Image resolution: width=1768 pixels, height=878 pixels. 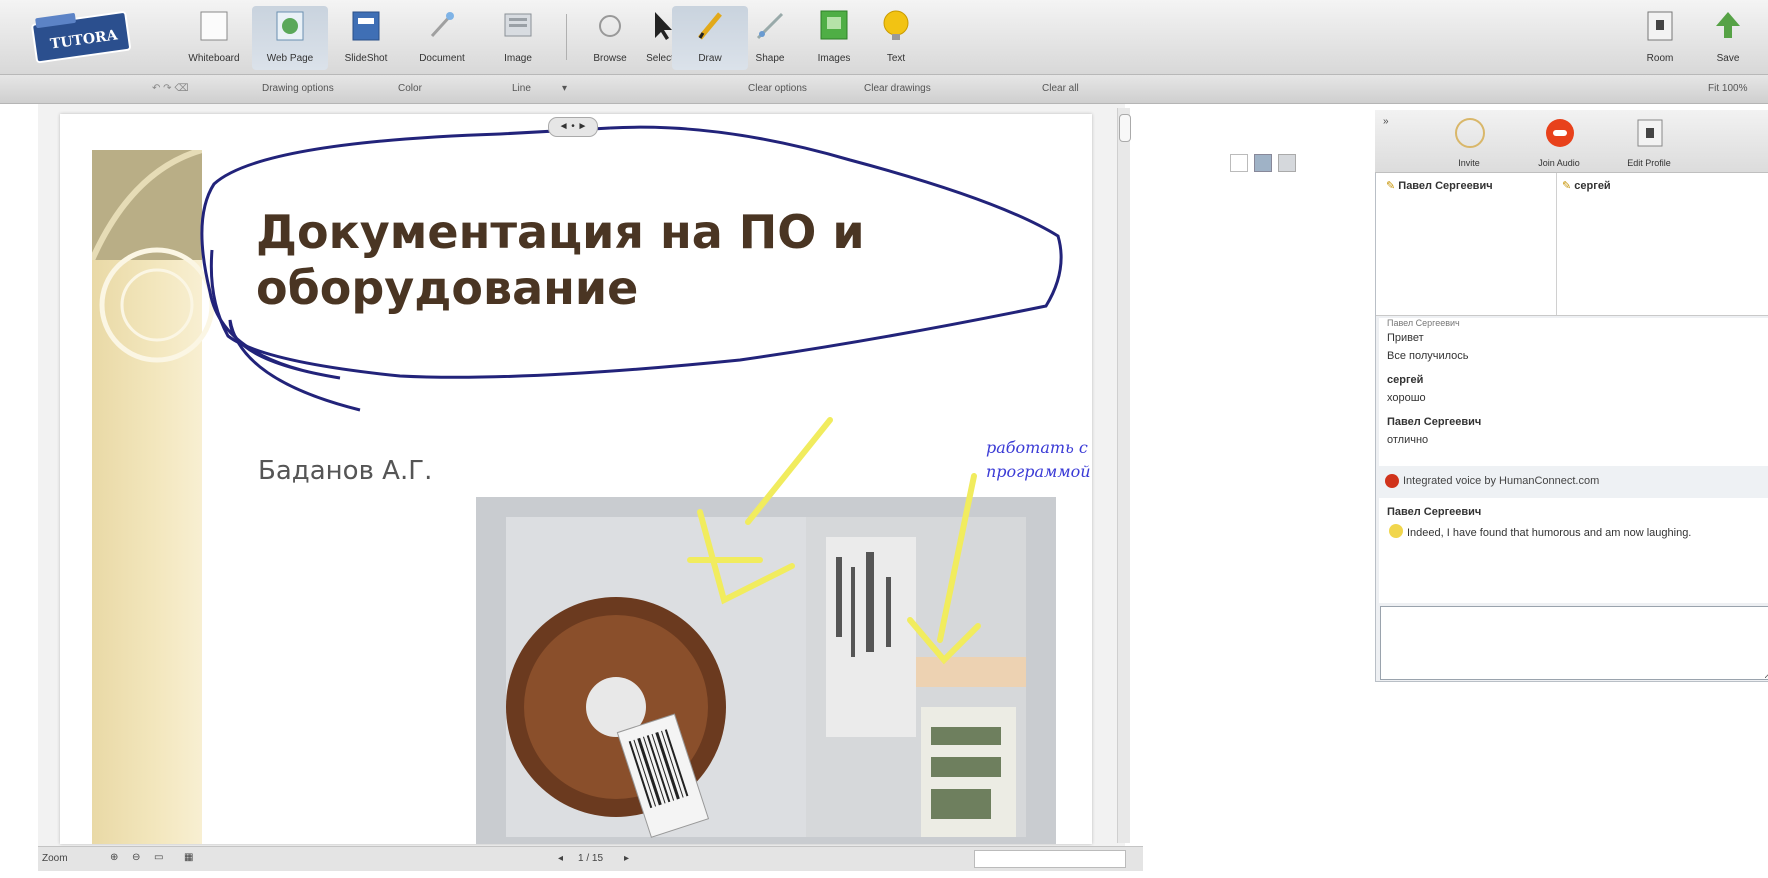 What do you see at coordinates (1392, 481) in the screenshot?
I see `voice-icon` at bounding box center [1392, 481].